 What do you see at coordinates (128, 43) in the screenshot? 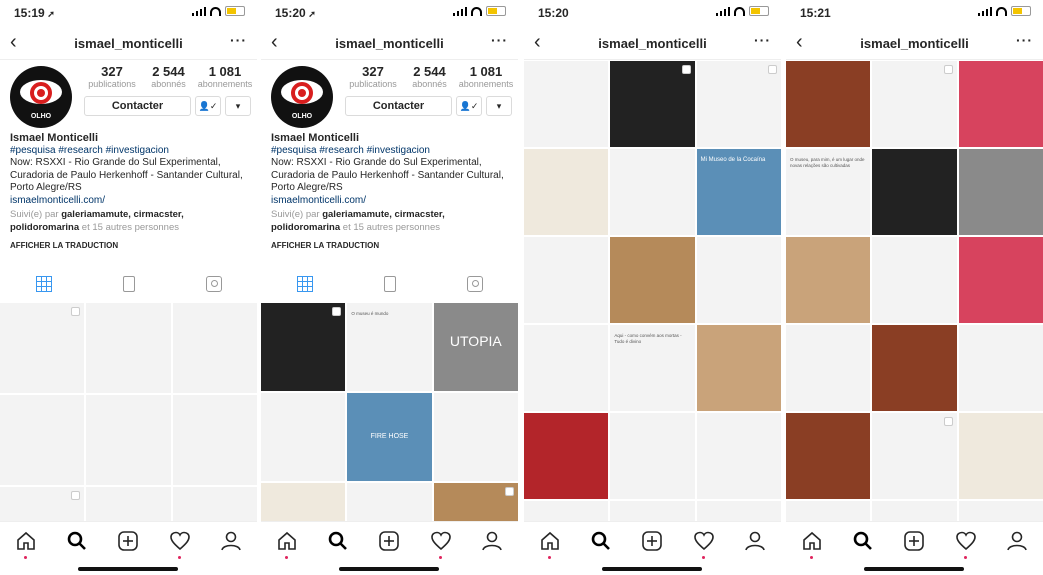
I see `profile-username: ismael_monticelli` at bounding box center [128, 43].